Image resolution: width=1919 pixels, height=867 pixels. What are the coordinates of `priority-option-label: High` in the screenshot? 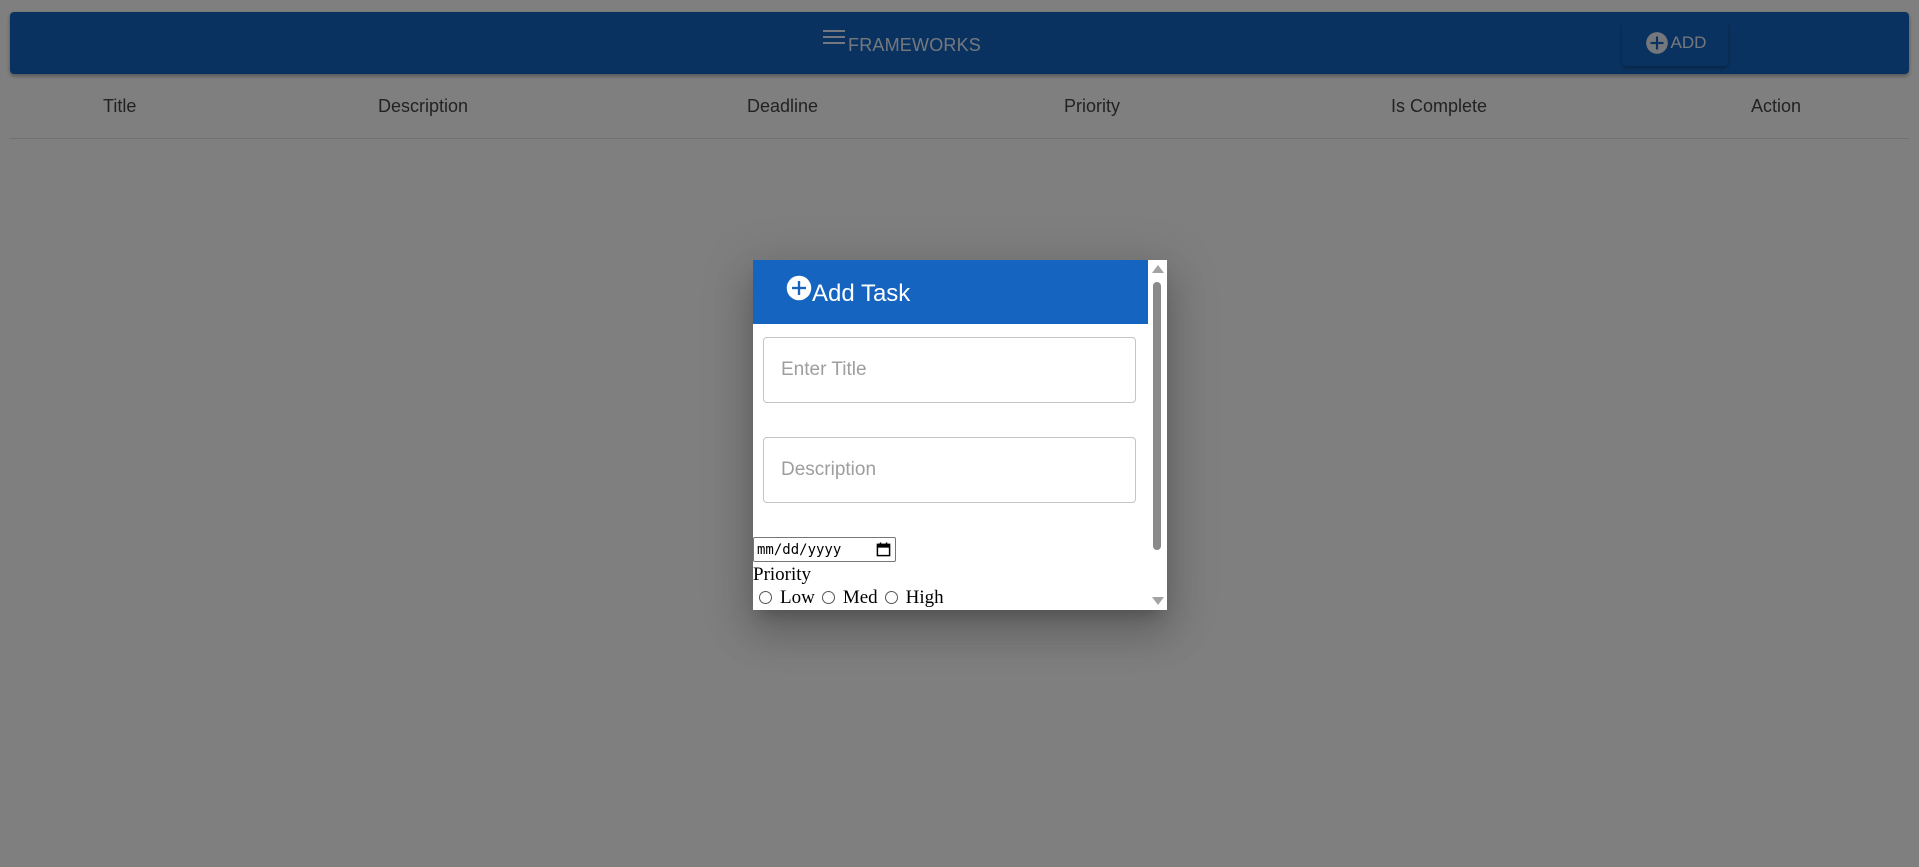 It's located at (924, 597).